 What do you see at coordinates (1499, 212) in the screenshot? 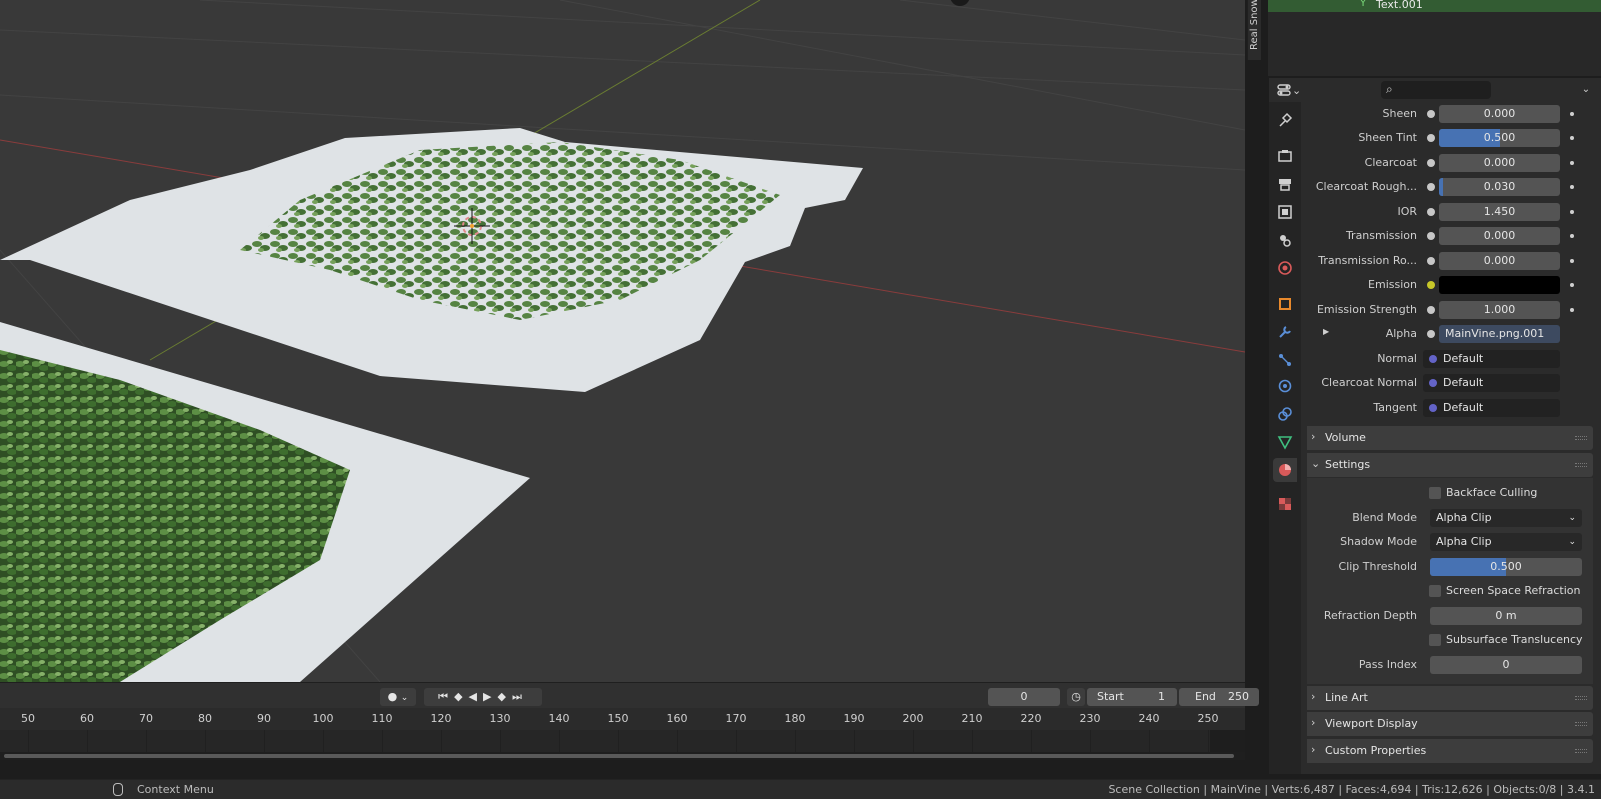
I see `ior-field: 1.450` at bounding box center [1499, 212].